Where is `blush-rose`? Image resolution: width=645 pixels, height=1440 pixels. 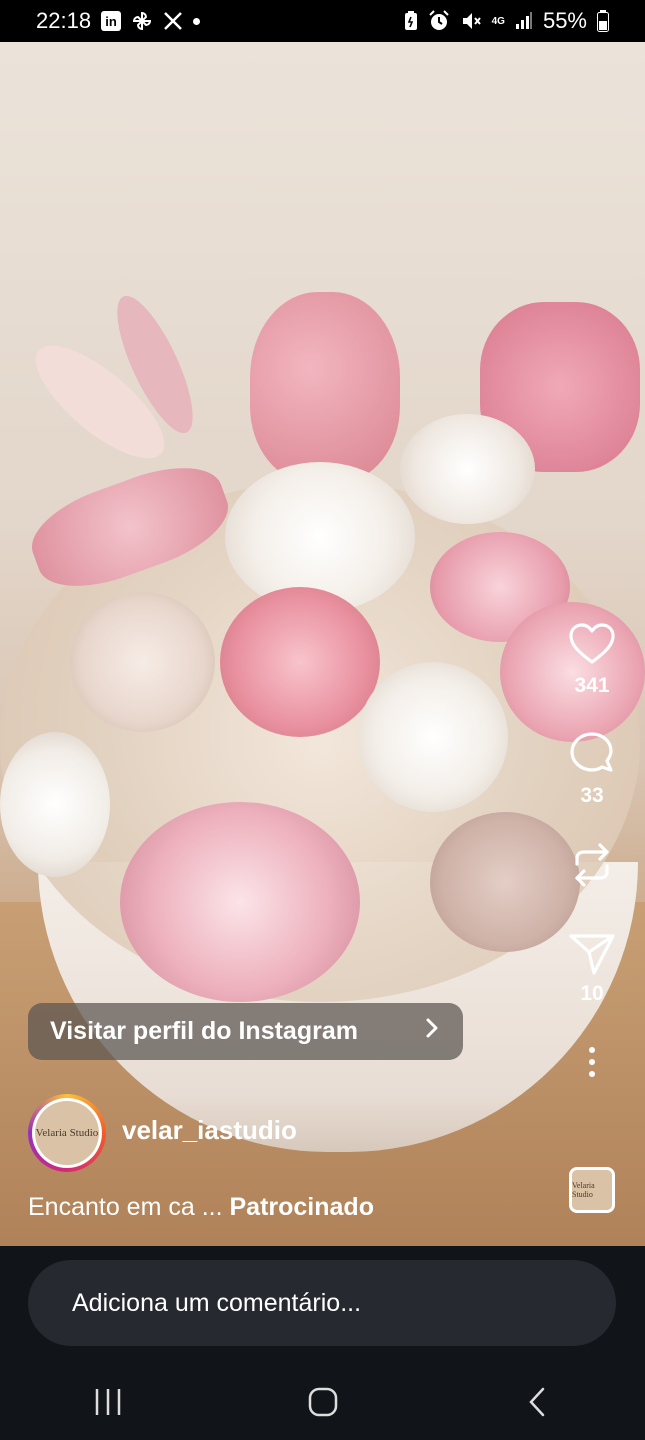 blush-rose is located at coordinates (142, 662).